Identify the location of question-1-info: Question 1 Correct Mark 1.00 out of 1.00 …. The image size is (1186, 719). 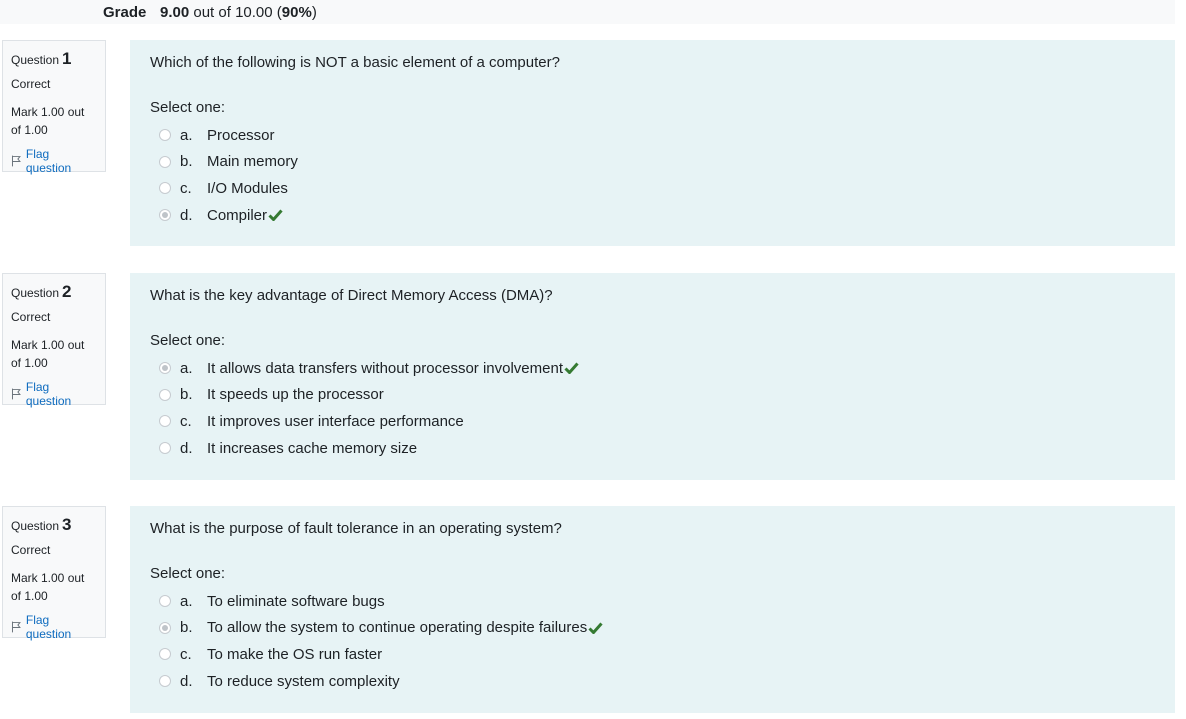
(54, 107).